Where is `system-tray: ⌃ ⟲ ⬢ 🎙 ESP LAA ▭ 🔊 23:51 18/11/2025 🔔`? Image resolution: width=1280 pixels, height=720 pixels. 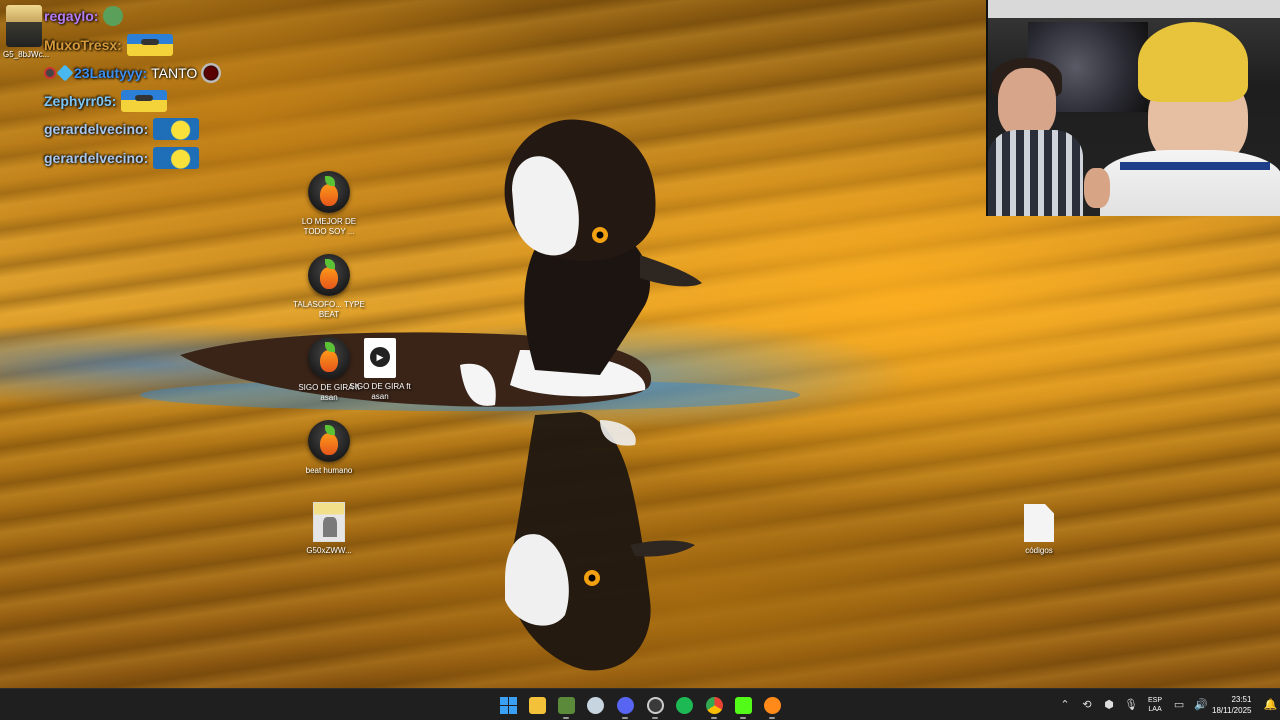
system-tray: ⌃ ⟲ ⬢ 🎙 ESP LAA ▭ 🔊 23:51 18/11/2025 🔔 is located at coordinates (1167, 704).